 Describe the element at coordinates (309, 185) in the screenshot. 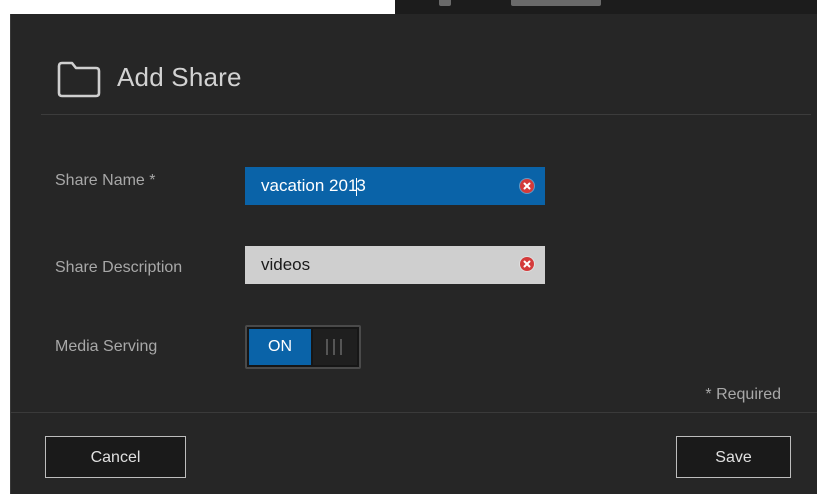

I see `share-name-value-start: vacation 201` at that location.